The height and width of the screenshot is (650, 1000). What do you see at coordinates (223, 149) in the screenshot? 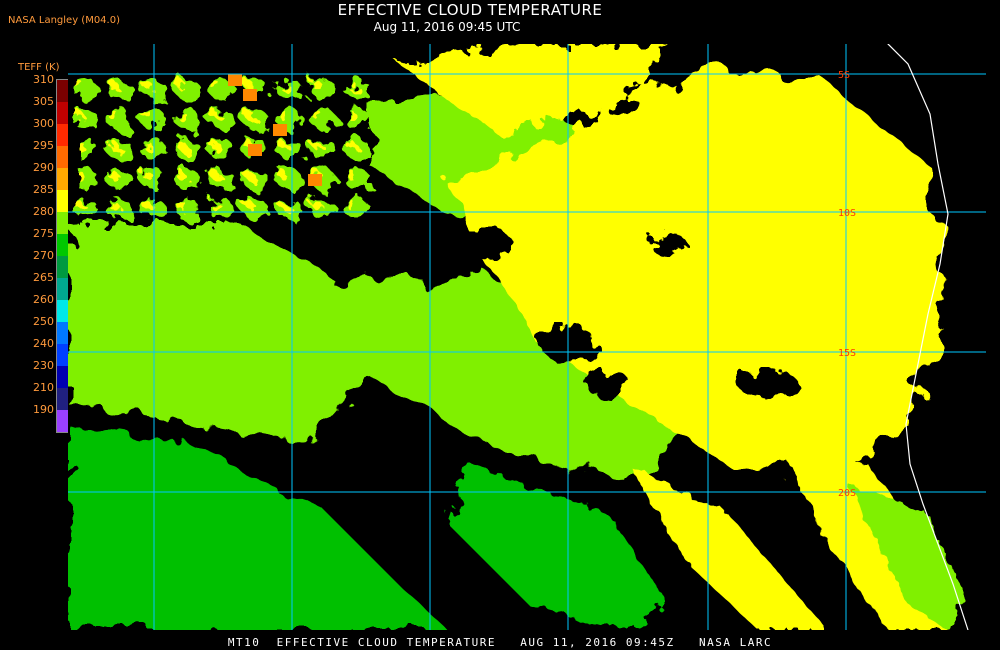
I see `cloud-cells` at bounding box center [223, 149].